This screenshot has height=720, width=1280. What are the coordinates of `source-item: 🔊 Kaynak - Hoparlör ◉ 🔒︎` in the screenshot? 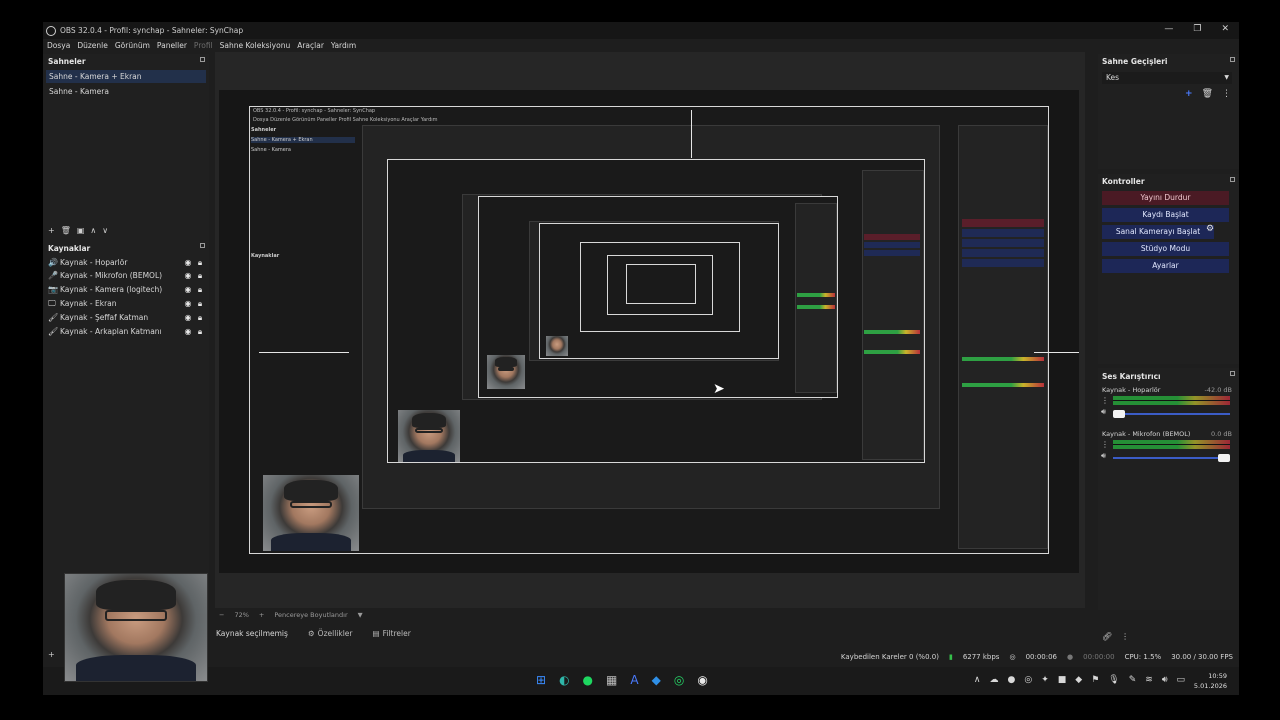 It's located at (127, 262).